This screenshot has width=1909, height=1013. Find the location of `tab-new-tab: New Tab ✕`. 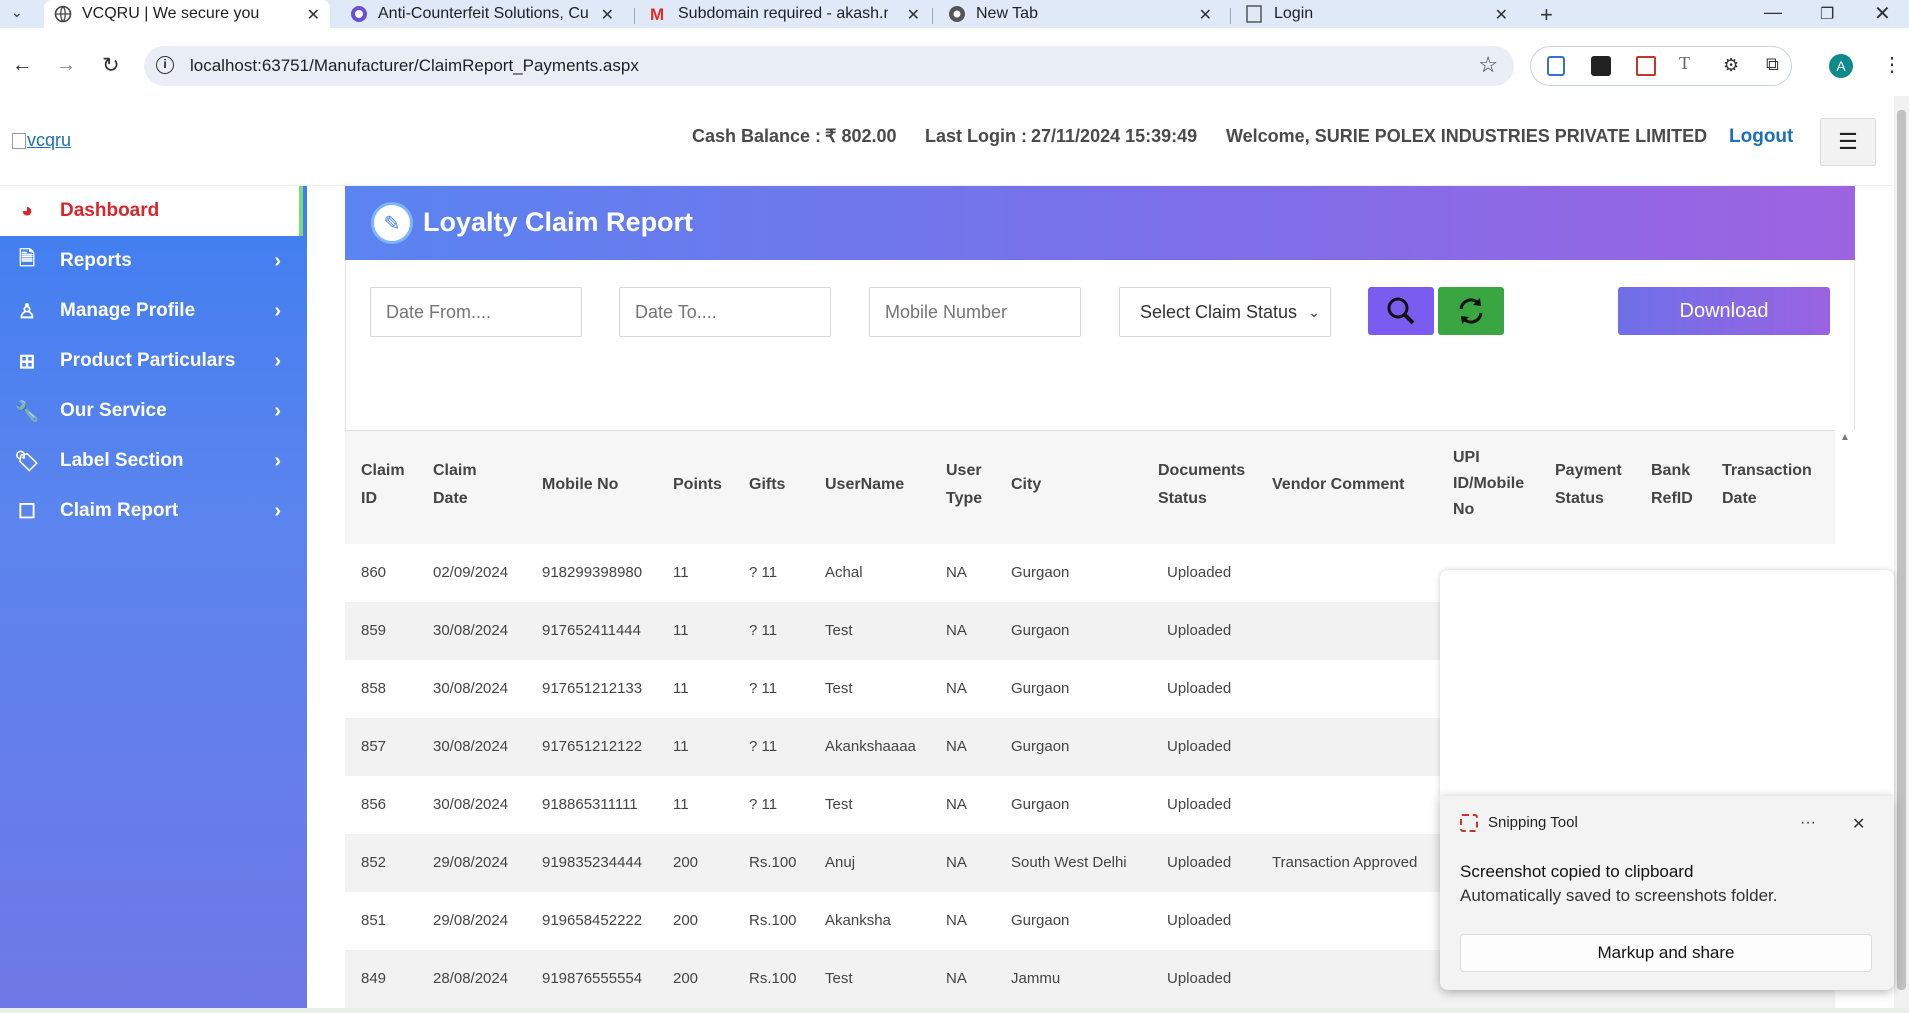

tab-new-tab: New Tab ✕ is located at coordinates (1080, 14).